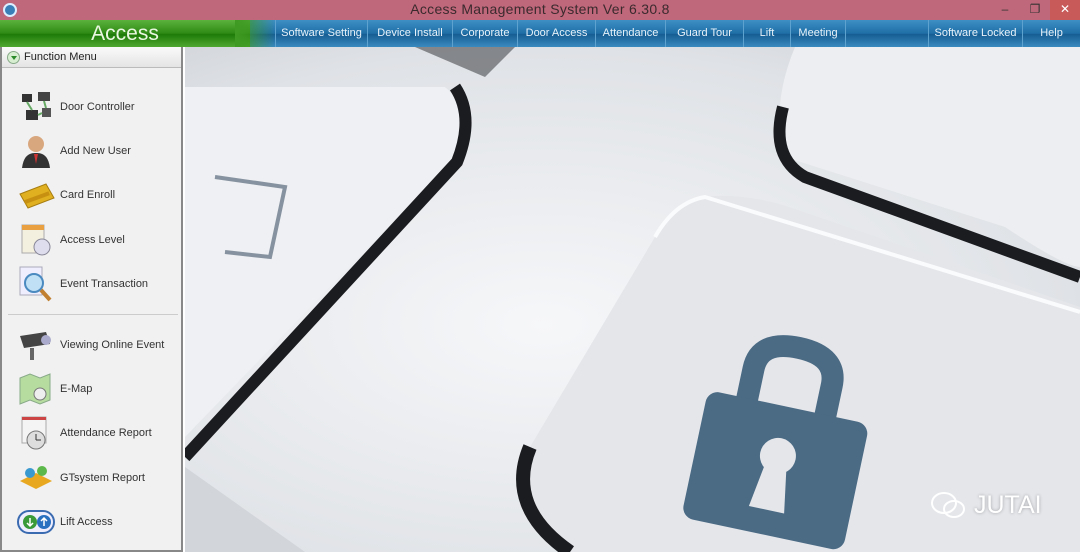  I want to click on item-label: Lift Access, so click(86, 522).